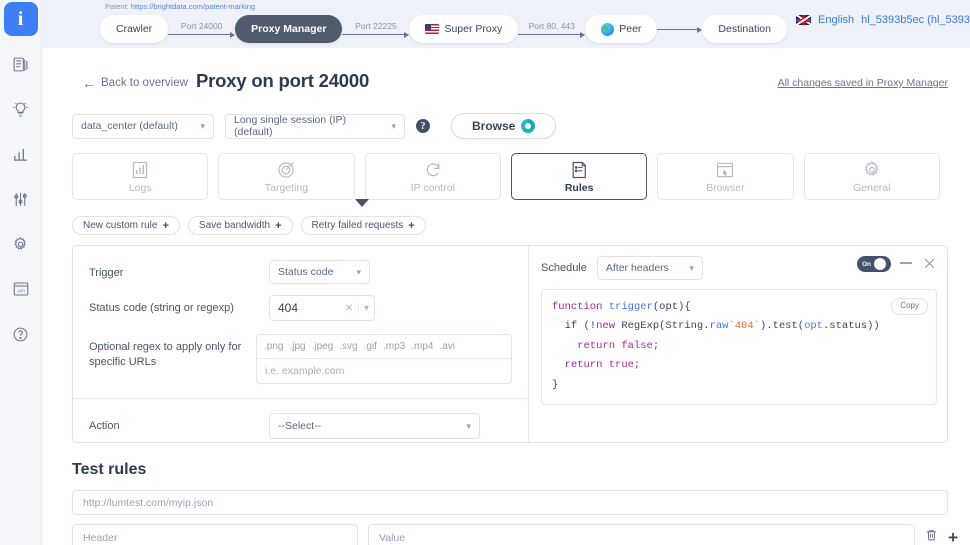 The height and width of the screenshot is (545, 970). I want to click on action-label: Action, so click(104, 425).